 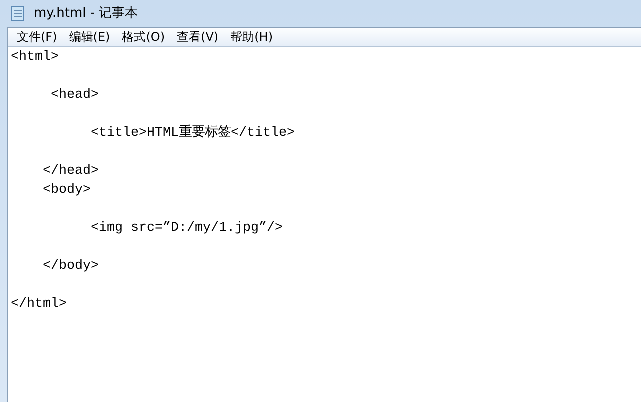 What do you see at coordinates (251, 37) in the screenshot?
I see `menu-item: 帮助(H)` at bounding box center [251, 37].